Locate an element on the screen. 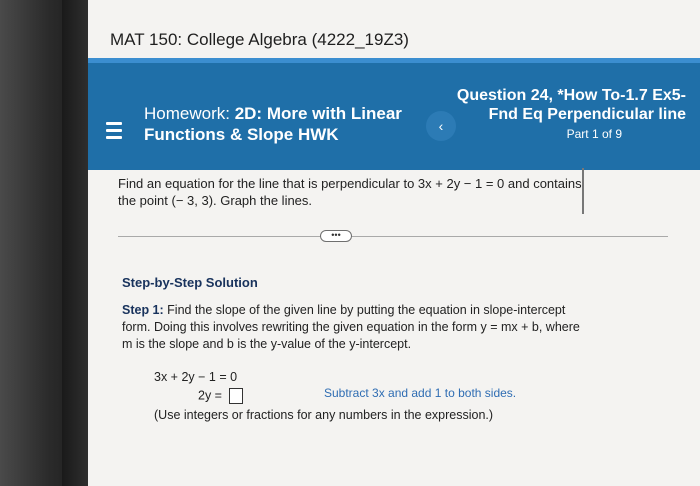  given-equation: 3x + 2y − 1 = 0 is located at coordinates (196, 377).